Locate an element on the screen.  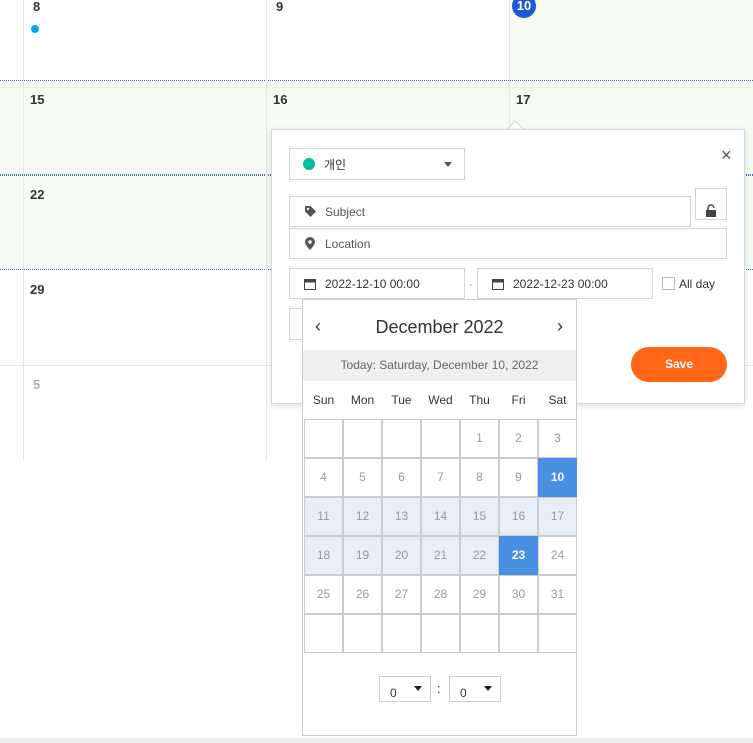
location-placeholder: Location is located at coordinates (348, 243).